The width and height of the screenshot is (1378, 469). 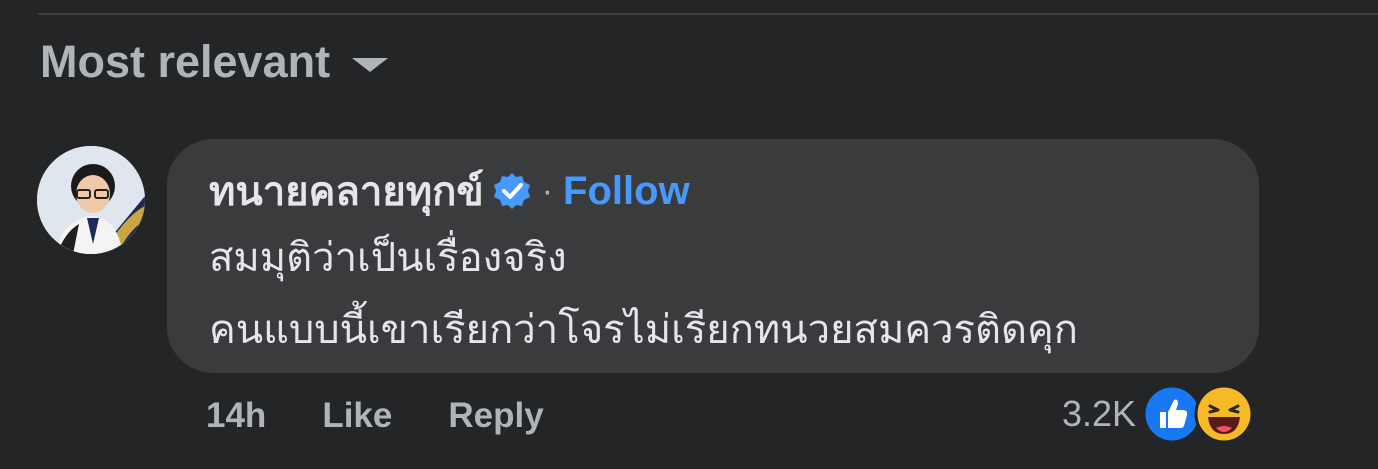 What do you see at coordinates (1172, 414) in the screenshot?
I see `like-reaction-icon` at bounding box center [1172, 414].